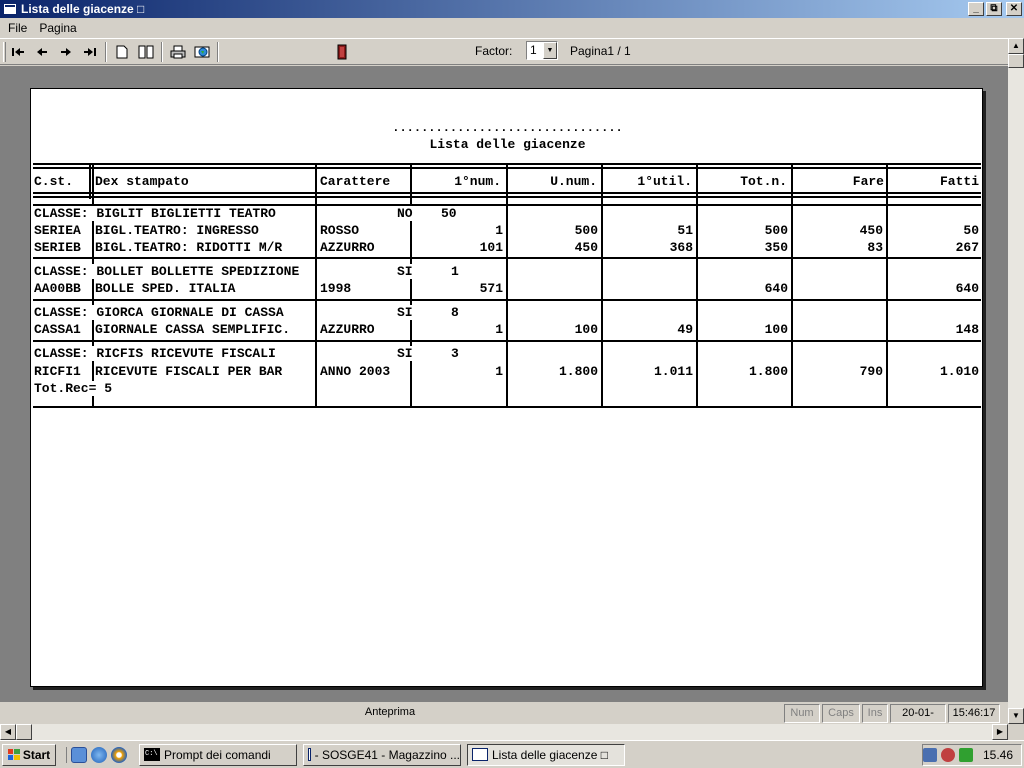 This screenshot has height=768, width=1024. What do you see at coordinates (841, 713) in the screenshot?
I see `status-caps: Caps` at bounding box center [841, 713].